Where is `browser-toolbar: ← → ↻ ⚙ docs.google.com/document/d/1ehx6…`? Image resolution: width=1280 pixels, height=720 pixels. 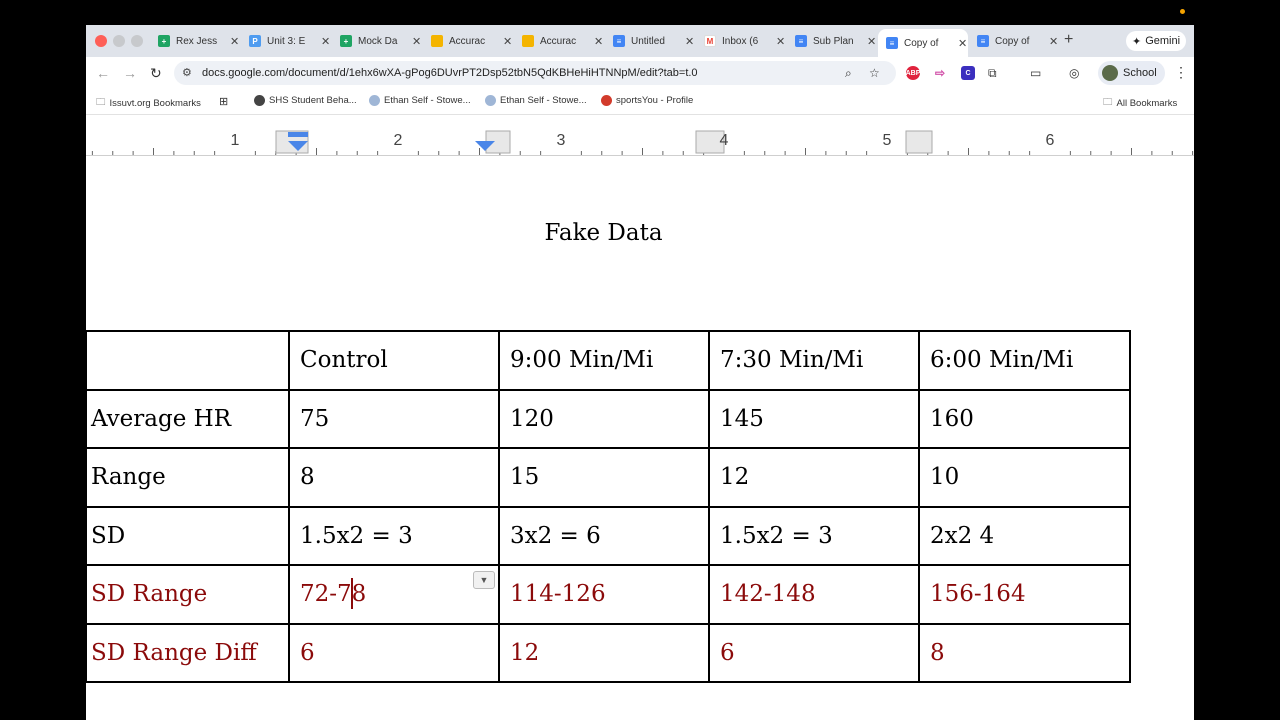
browser-toolbar: ← → ↻ ⚙ docs.google.com/document/d/1ehx6… is located at coordinates (640, 73).